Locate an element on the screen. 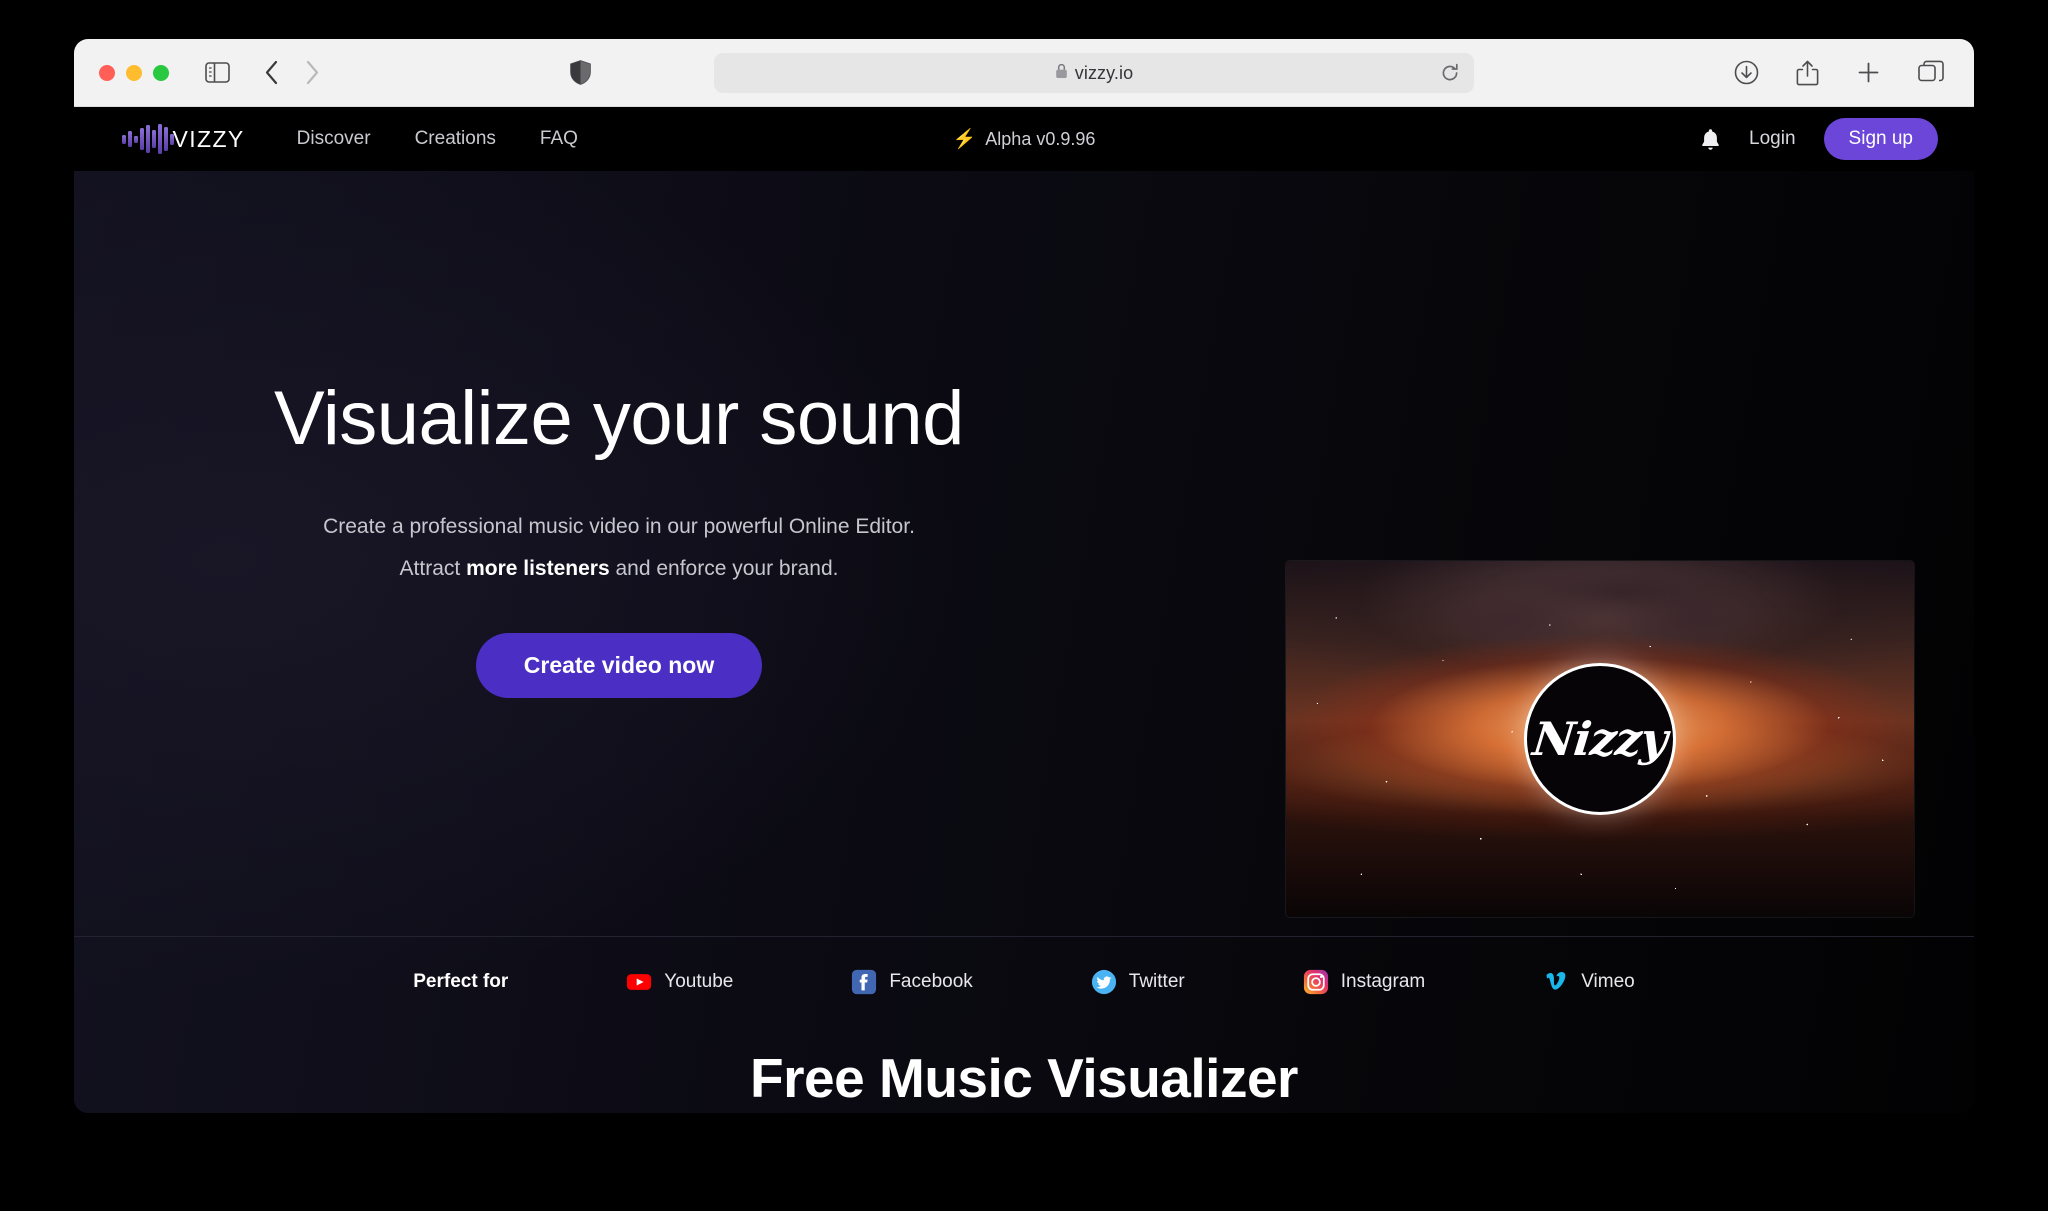 This screenshot has width=2048, height=1211. free-visualizer-section: Free Music Visualizer is located at coordinates (1024, 1068).